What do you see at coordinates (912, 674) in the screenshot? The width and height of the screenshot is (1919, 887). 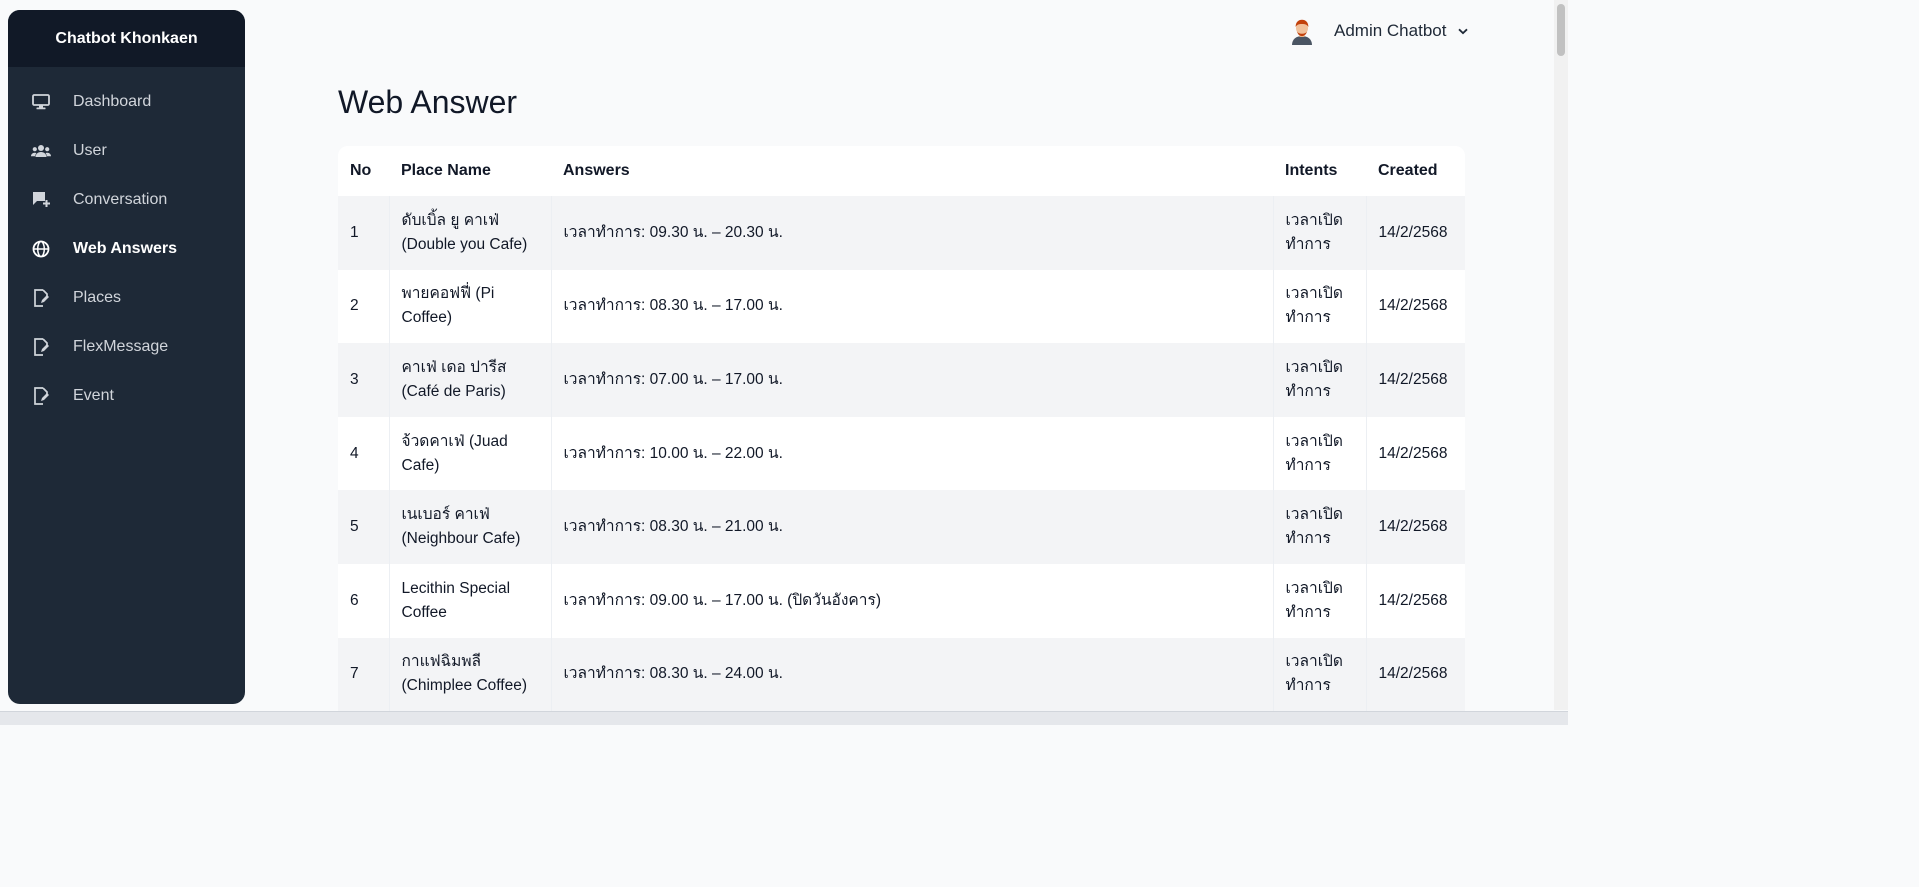 I see `cell-answer: เวลาทำการ: 08.30 น. – 24.00 น.` at bounding box center [912, 674].